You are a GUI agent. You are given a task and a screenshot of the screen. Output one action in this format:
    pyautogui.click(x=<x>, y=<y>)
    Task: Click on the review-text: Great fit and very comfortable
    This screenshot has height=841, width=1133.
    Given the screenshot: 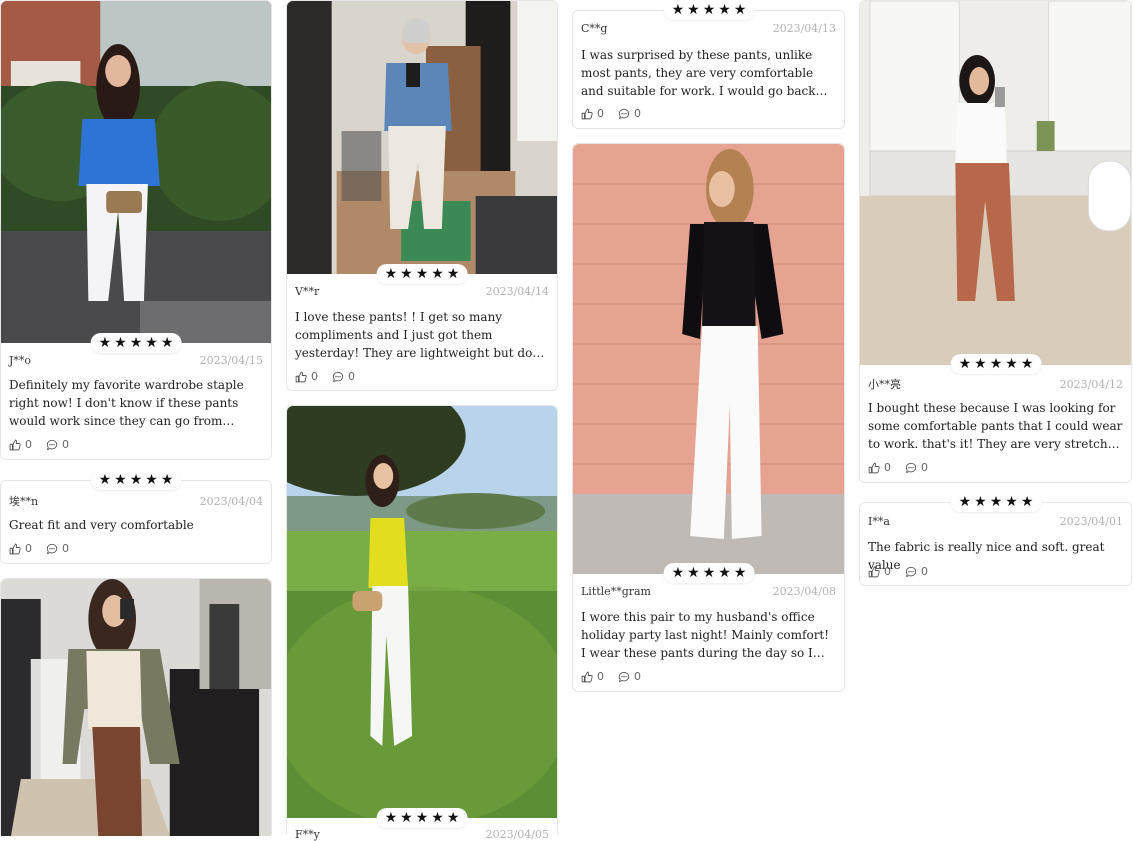 What is the action you would take?
    pyautogui.click(x=136, y=525)
    